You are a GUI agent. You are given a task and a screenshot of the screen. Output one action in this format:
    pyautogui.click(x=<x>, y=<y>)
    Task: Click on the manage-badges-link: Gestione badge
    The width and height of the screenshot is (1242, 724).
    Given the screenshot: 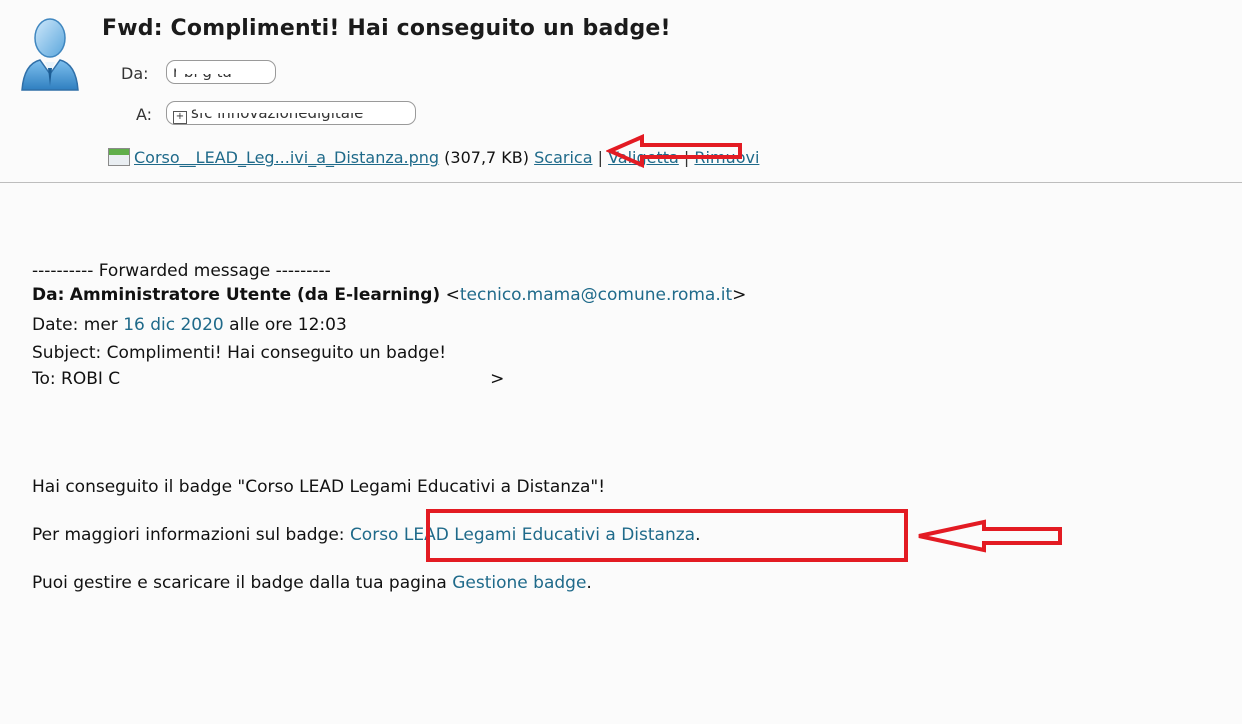 What is the action you would take?
    pyautogui.click(x=519, y=583)
    